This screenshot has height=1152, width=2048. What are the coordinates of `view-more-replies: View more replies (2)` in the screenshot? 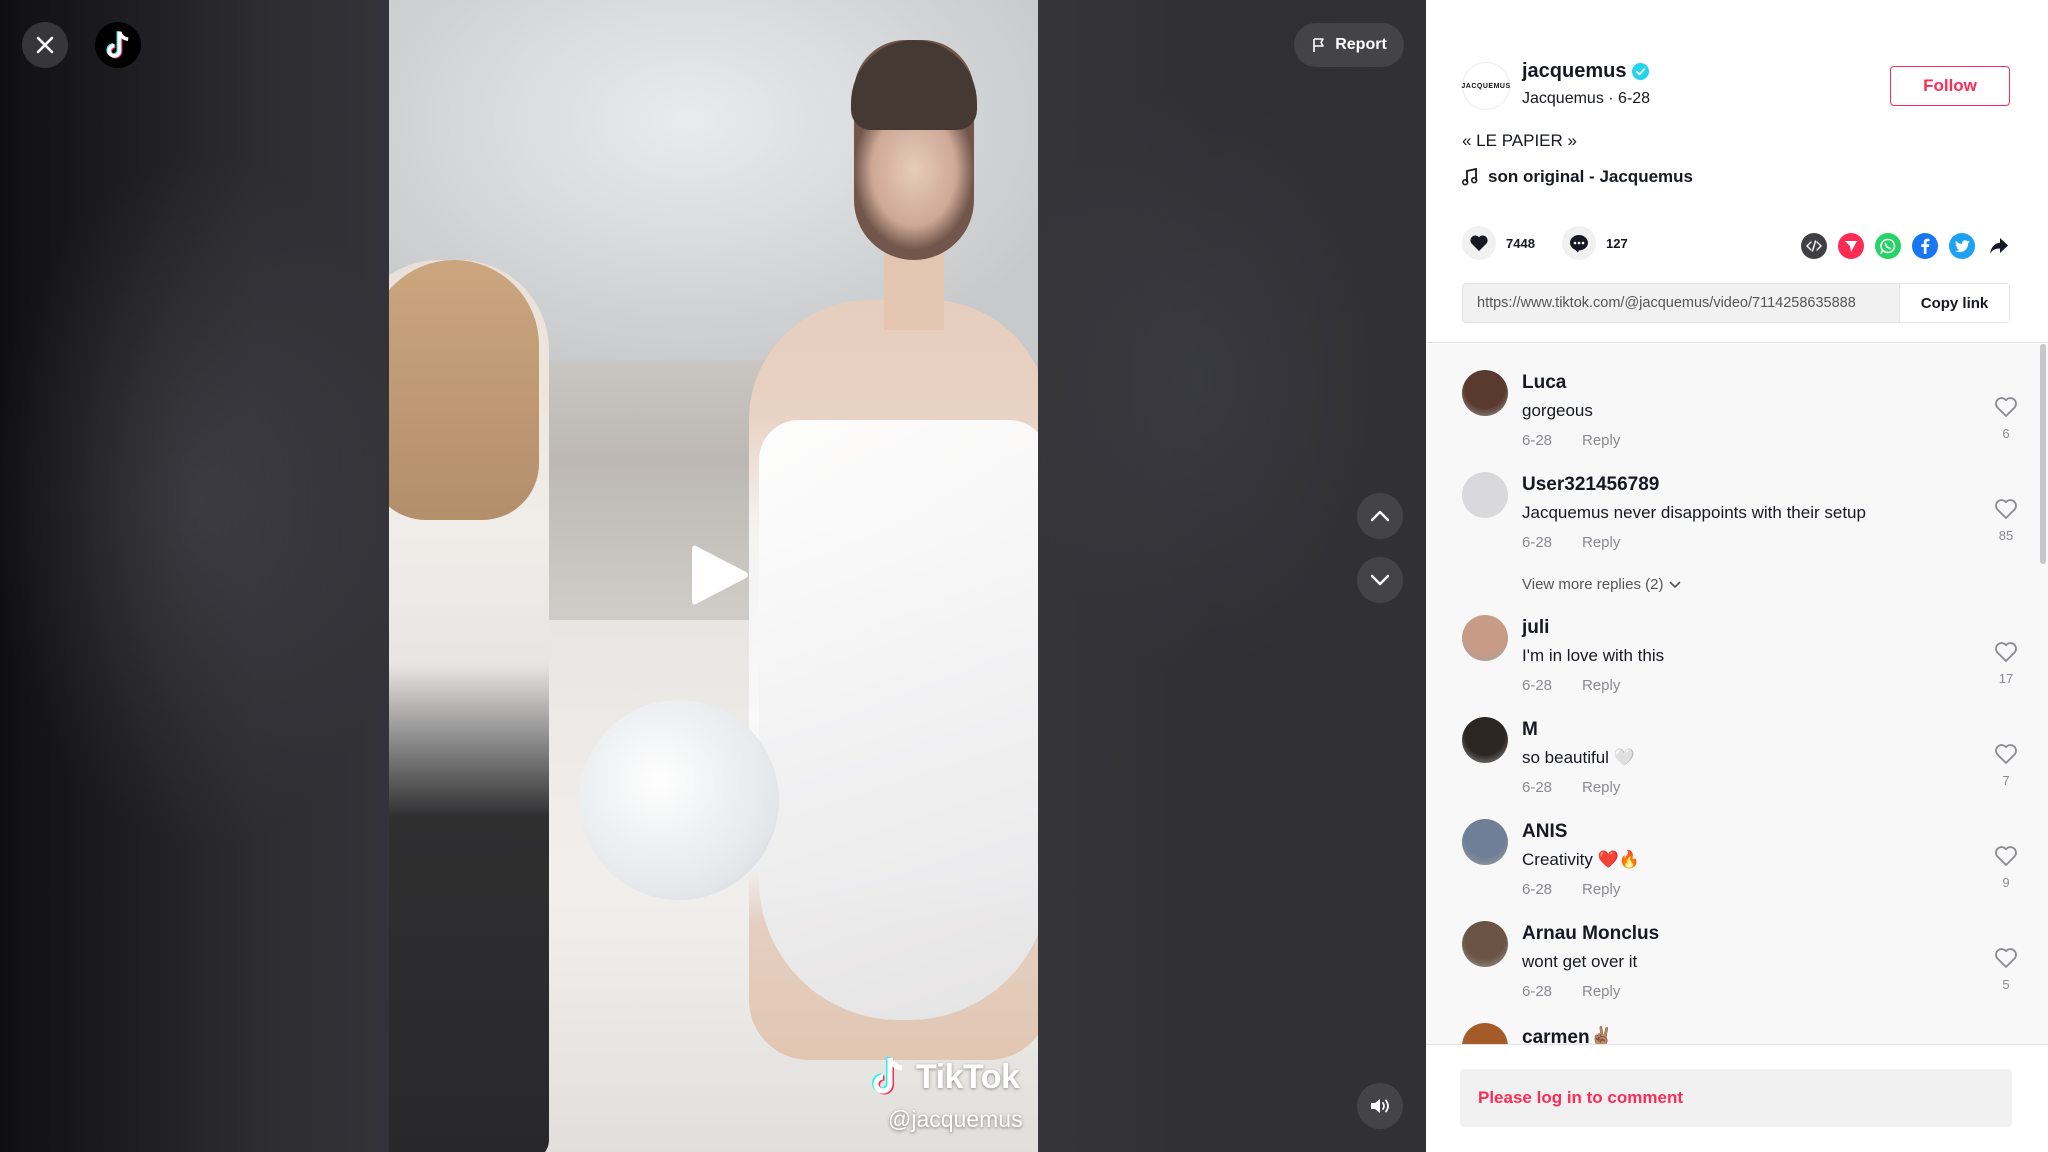 It's located at (1601, 584).